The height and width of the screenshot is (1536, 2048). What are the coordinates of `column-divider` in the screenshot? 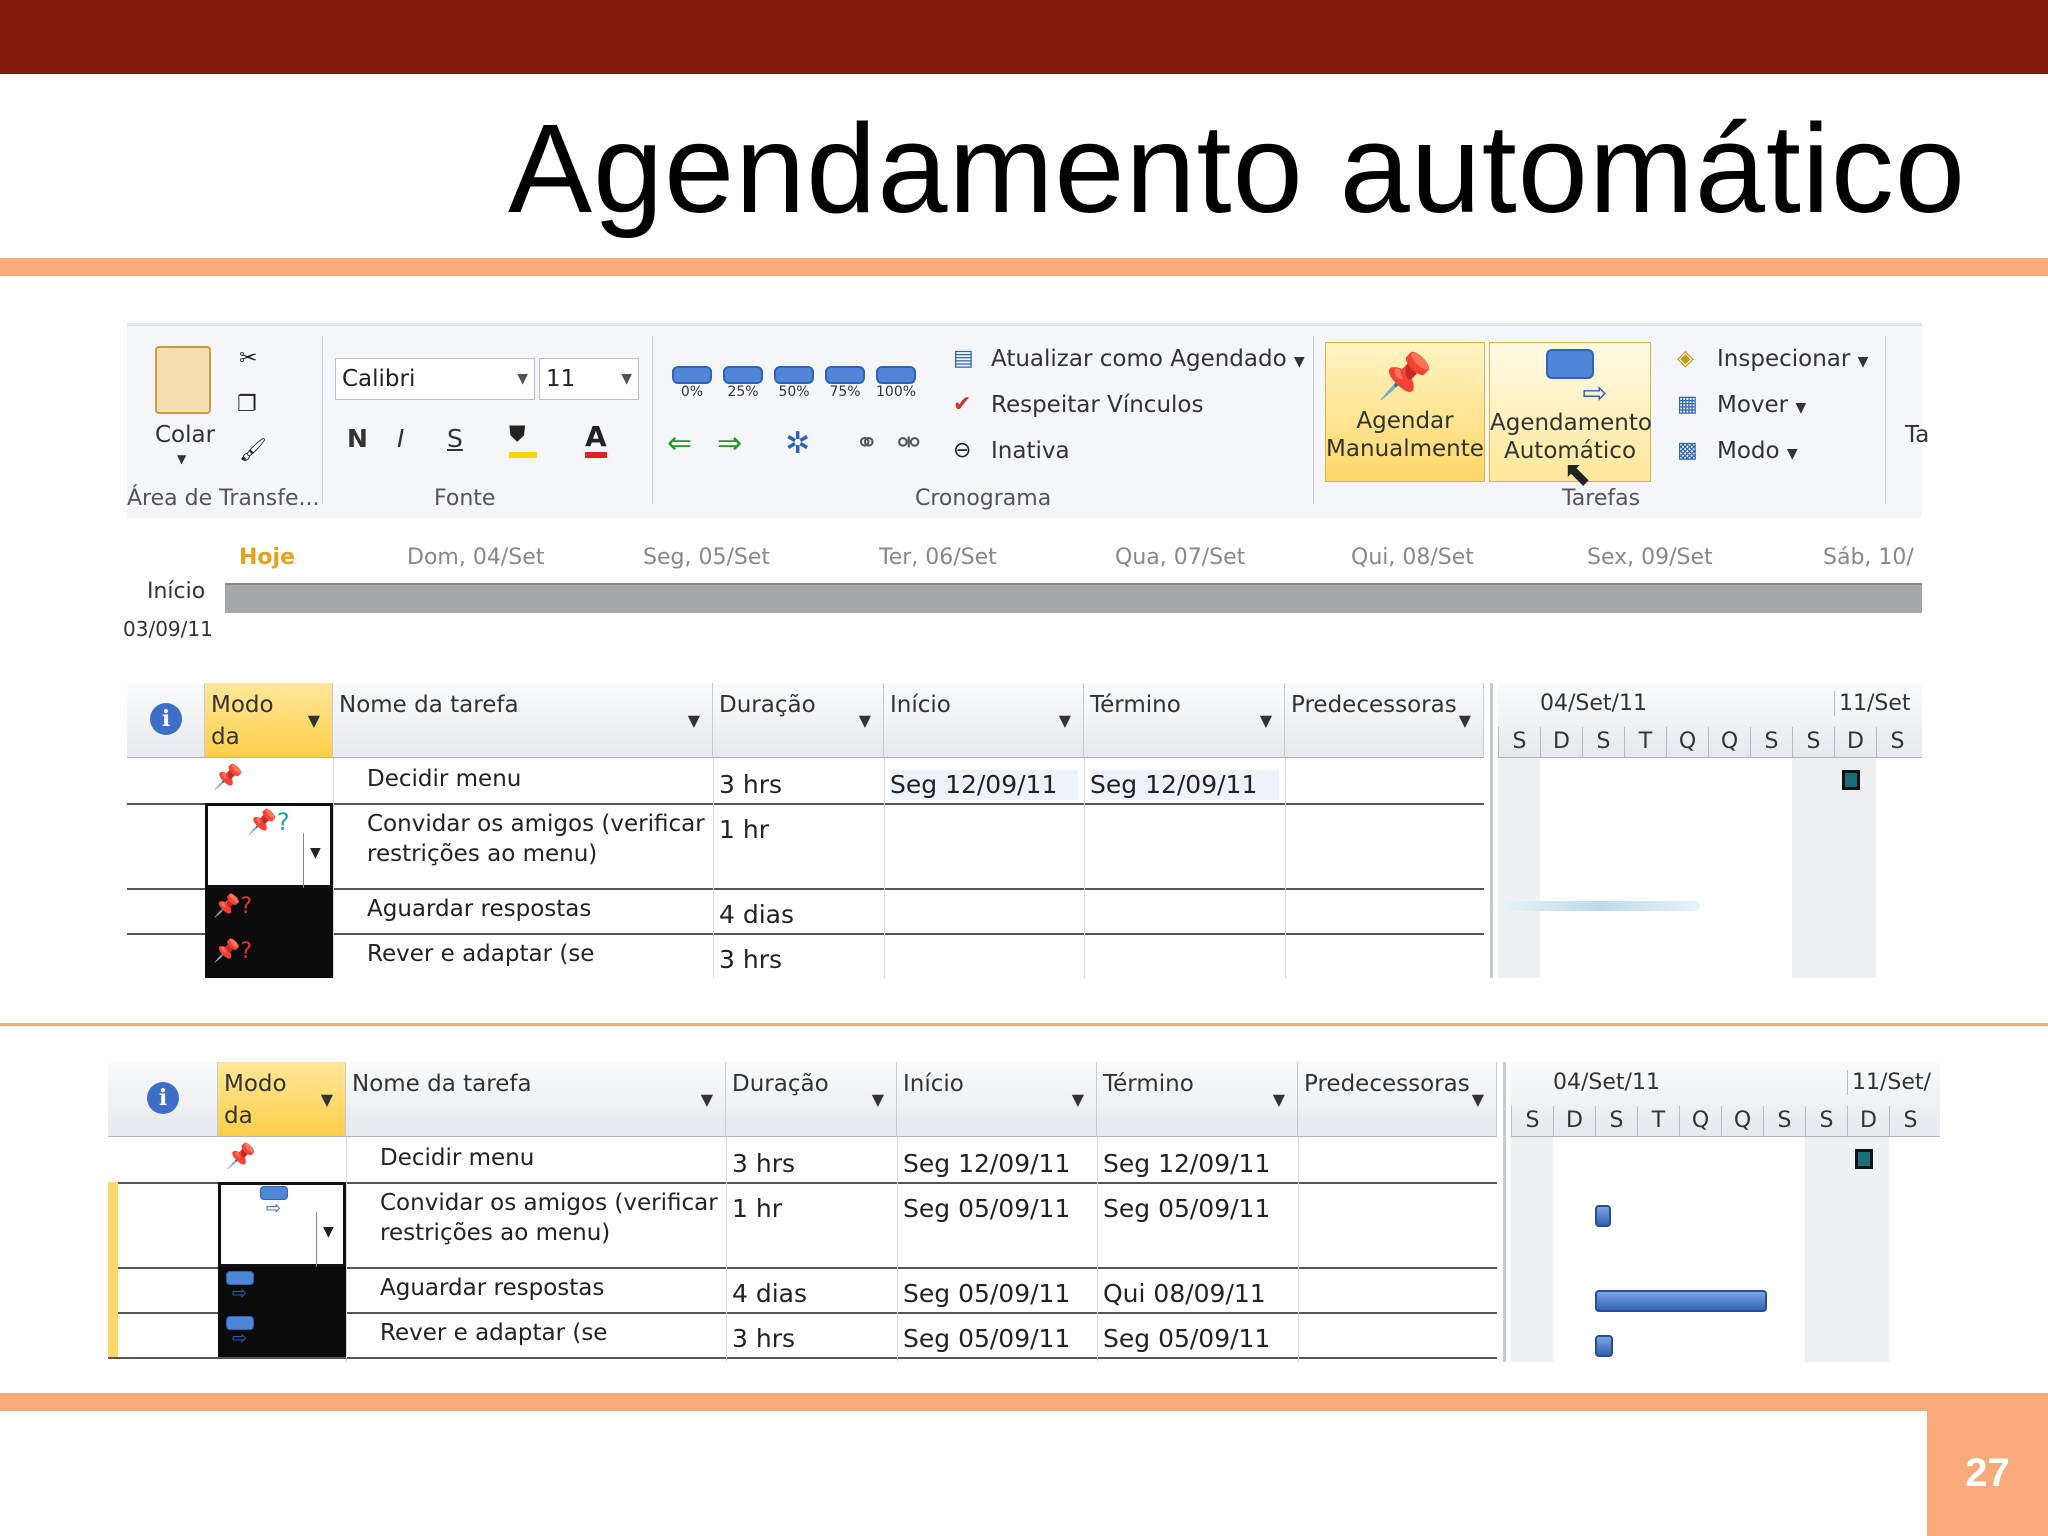 It's located at (726, 1249).